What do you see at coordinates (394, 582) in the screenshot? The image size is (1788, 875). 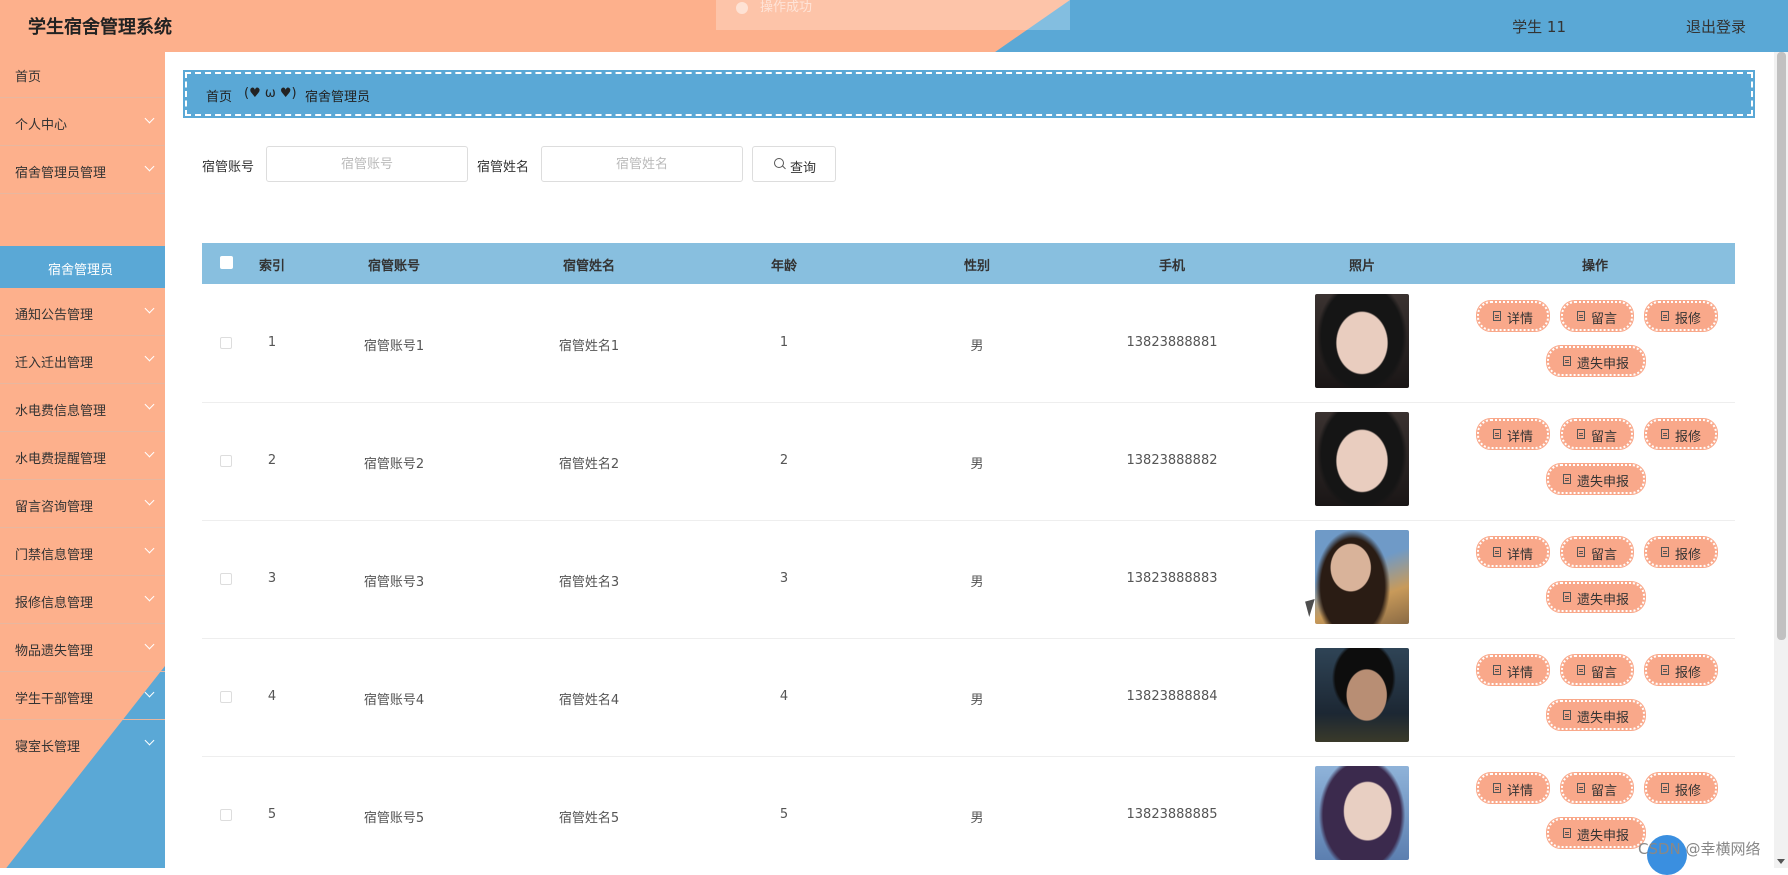 I see `cell-account: 宿管账号3` at bounding box center [394, 582].